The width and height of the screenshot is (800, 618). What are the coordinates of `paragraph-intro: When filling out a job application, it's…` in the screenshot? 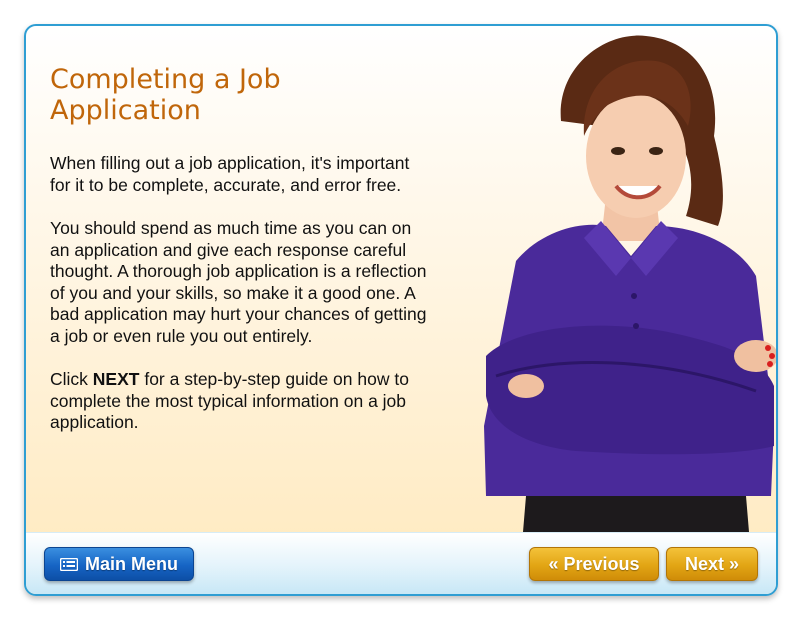 It's located at (230, 174).